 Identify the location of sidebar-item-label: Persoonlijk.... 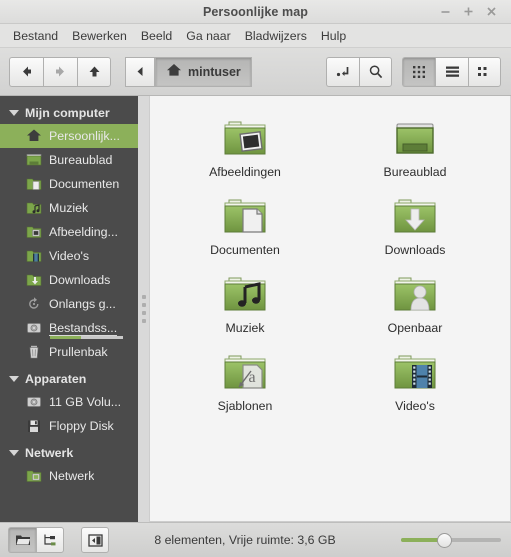
(84, 136).